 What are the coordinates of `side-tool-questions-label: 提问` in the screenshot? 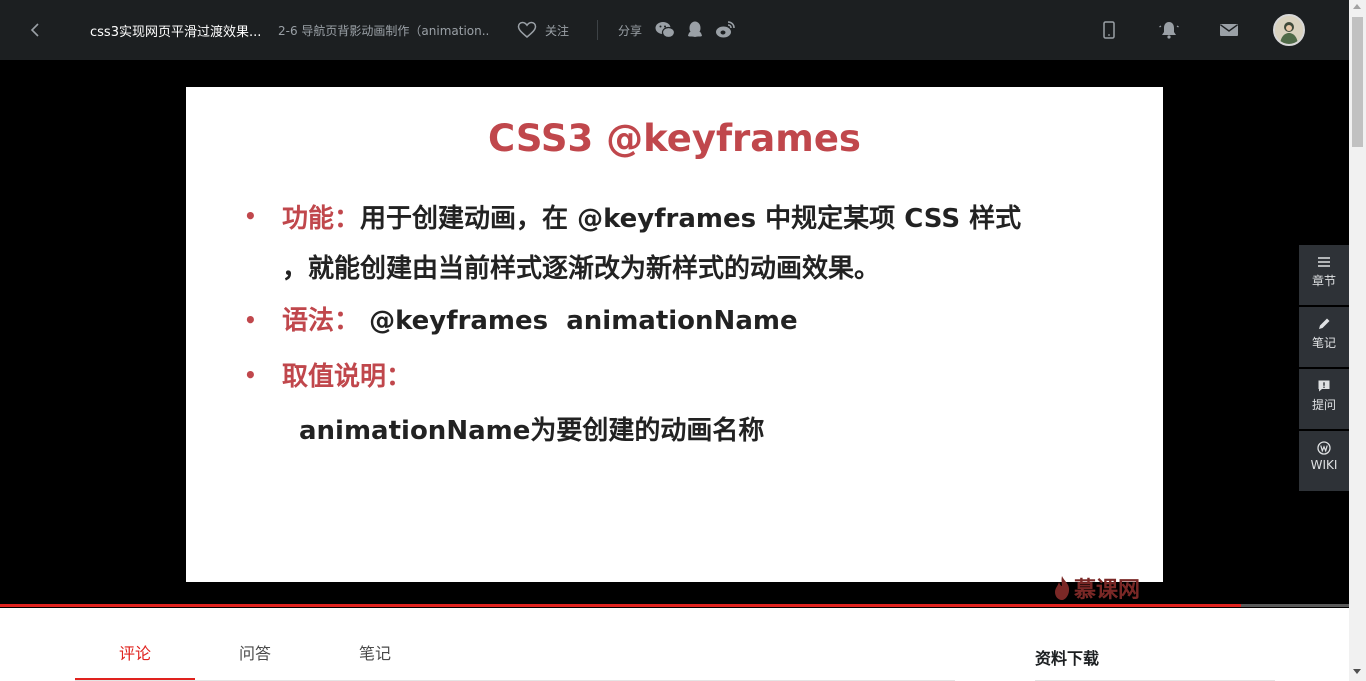 It's located at (1323, 405).